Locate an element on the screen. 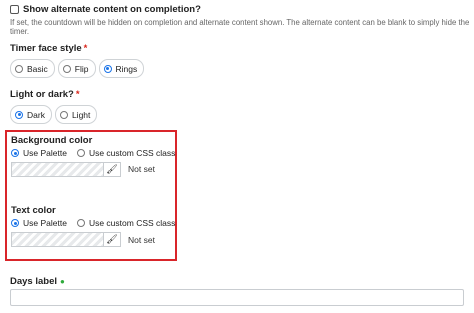 The width and height of the screenshot is (474, 313). text-color-heading: Text color is located at coordinates (33, 210).